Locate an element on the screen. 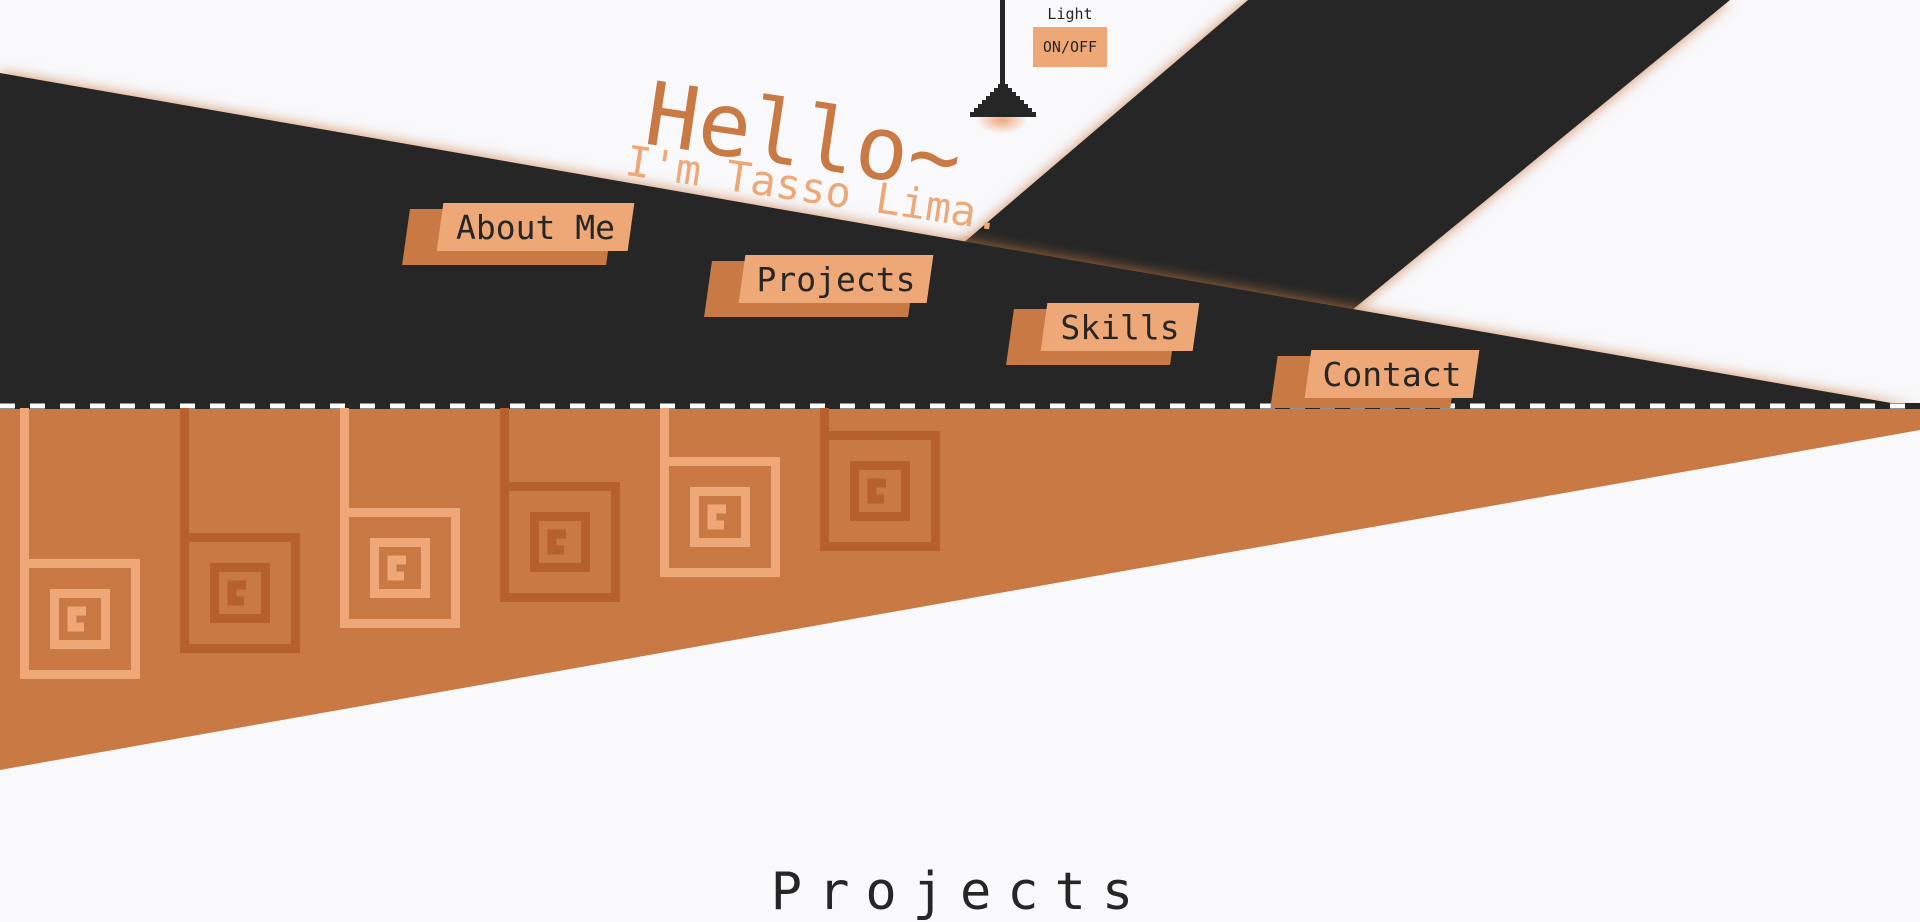 The width and height of the screenshot is (1920, 922). light-label: Light is located at coordinates (1070, 14).